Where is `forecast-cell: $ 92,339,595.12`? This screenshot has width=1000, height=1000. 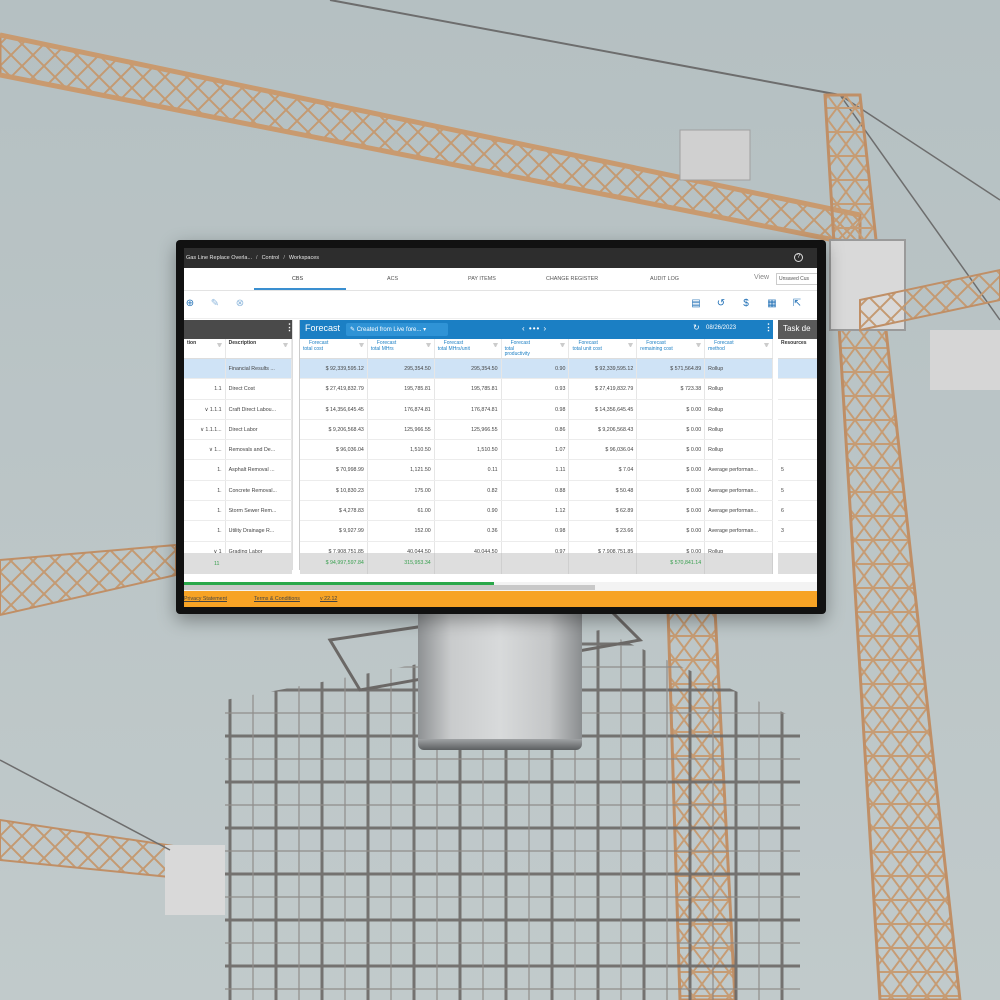
forecast-cell: $ 92,339,595.12 is located at coordinates (334, 369).